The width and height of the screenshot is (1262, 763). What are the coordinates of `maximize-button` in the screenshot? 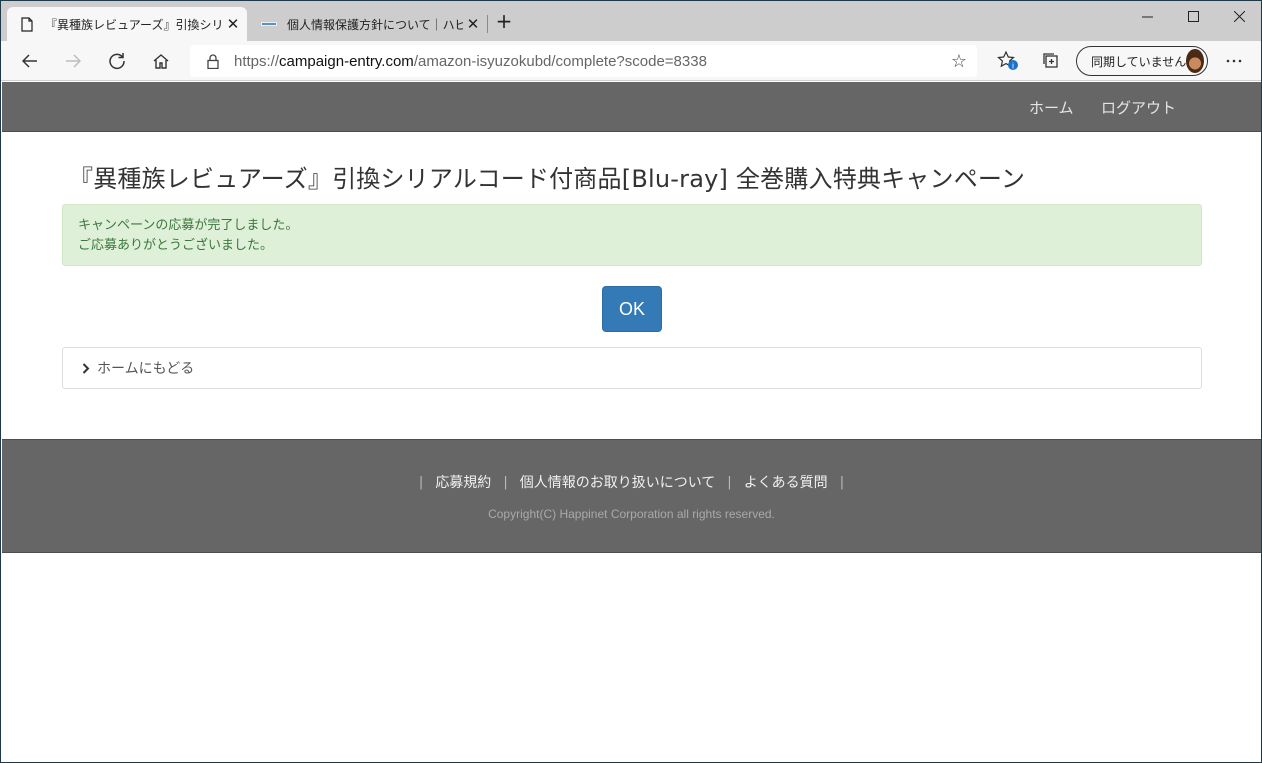 It's located at (1193, 16).